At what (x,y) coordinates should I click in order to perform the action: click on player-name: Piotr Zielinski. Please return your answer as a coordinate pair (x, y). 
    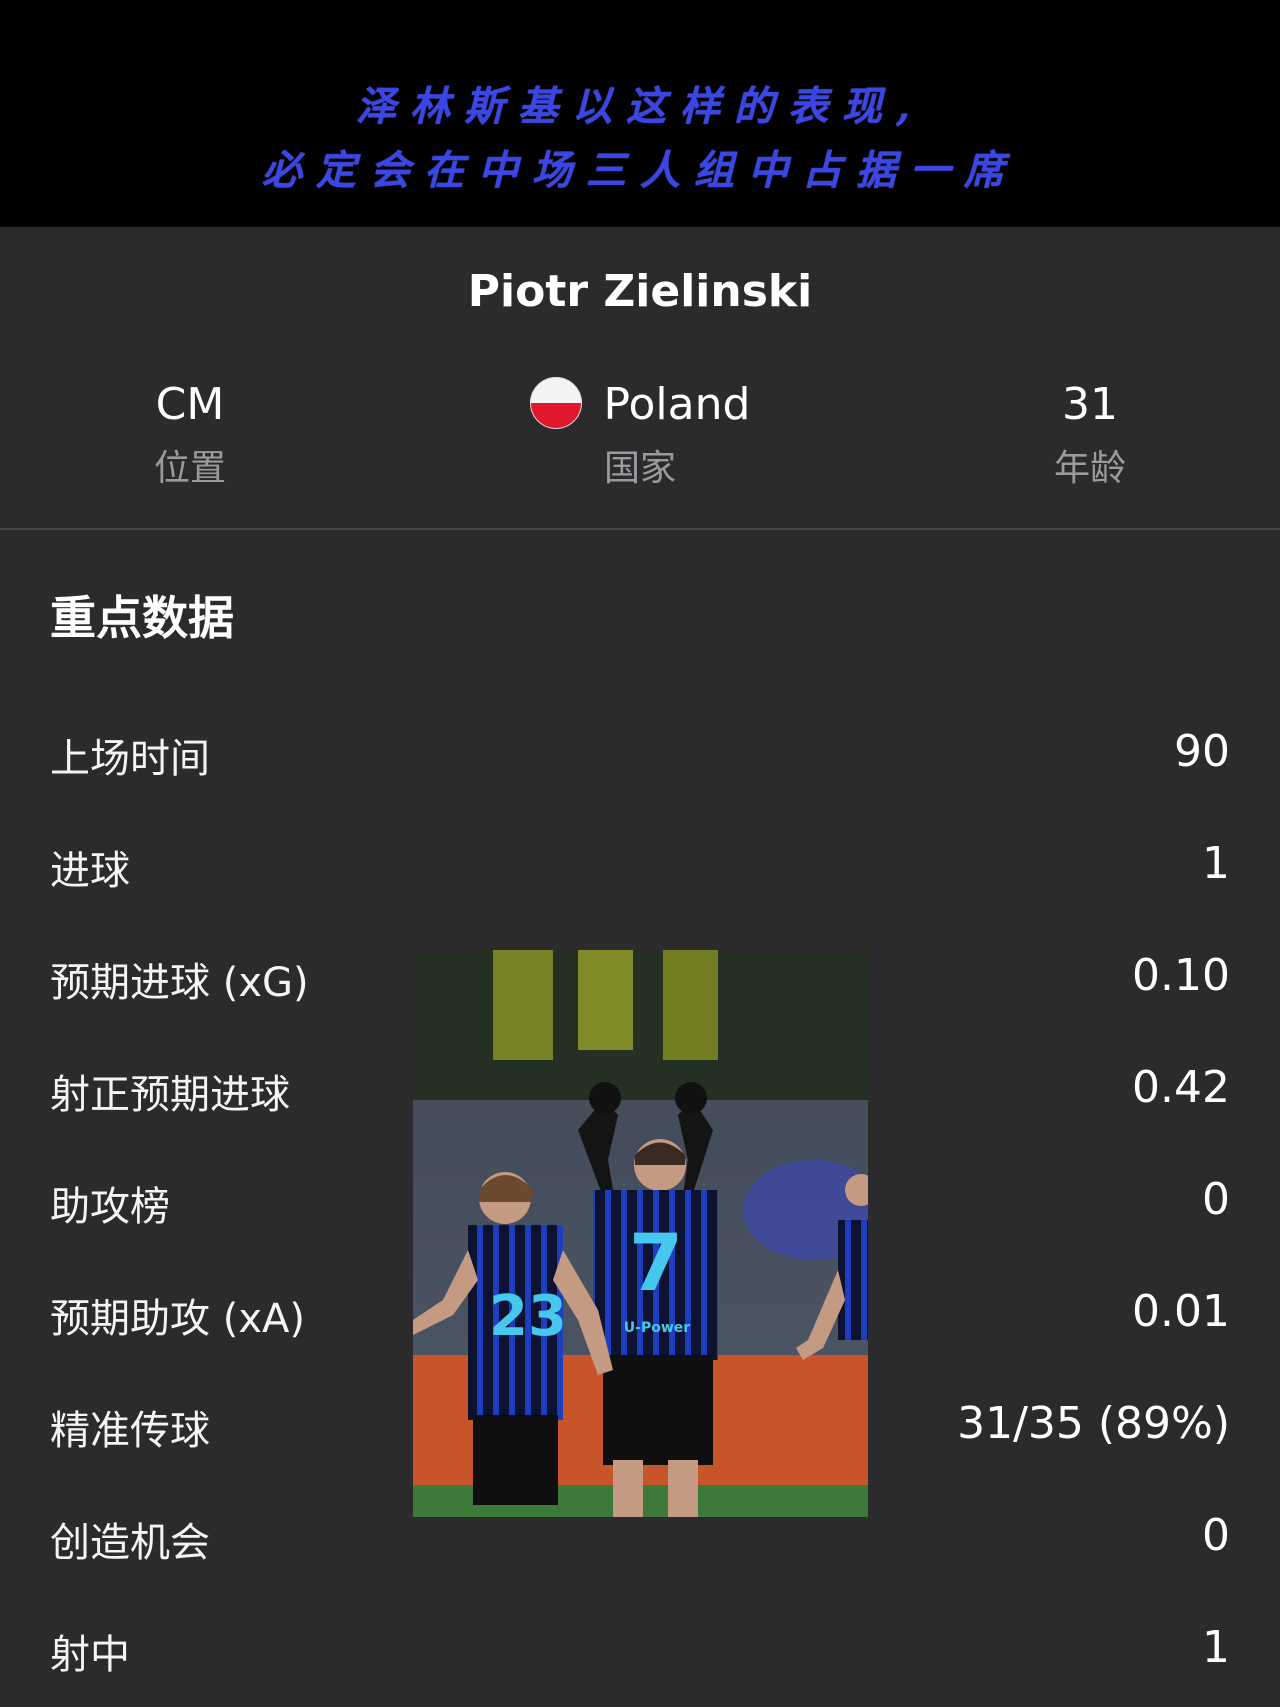
    Looking at the image, I should click on (640, 291).